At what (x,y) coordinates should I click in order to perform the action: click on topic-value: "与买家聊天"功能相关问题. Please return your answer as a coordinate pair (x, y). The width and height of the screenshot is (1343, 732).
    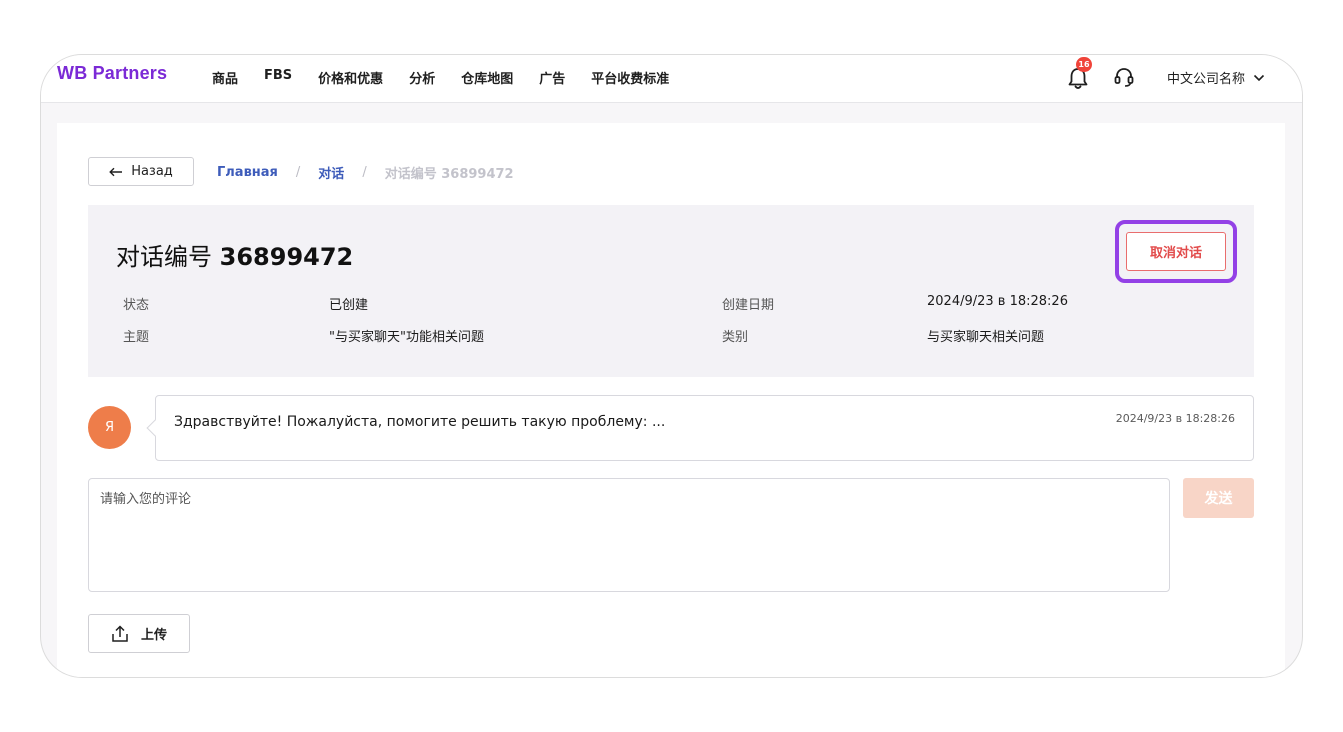
    Looking at the image, I should click on (406, 337).